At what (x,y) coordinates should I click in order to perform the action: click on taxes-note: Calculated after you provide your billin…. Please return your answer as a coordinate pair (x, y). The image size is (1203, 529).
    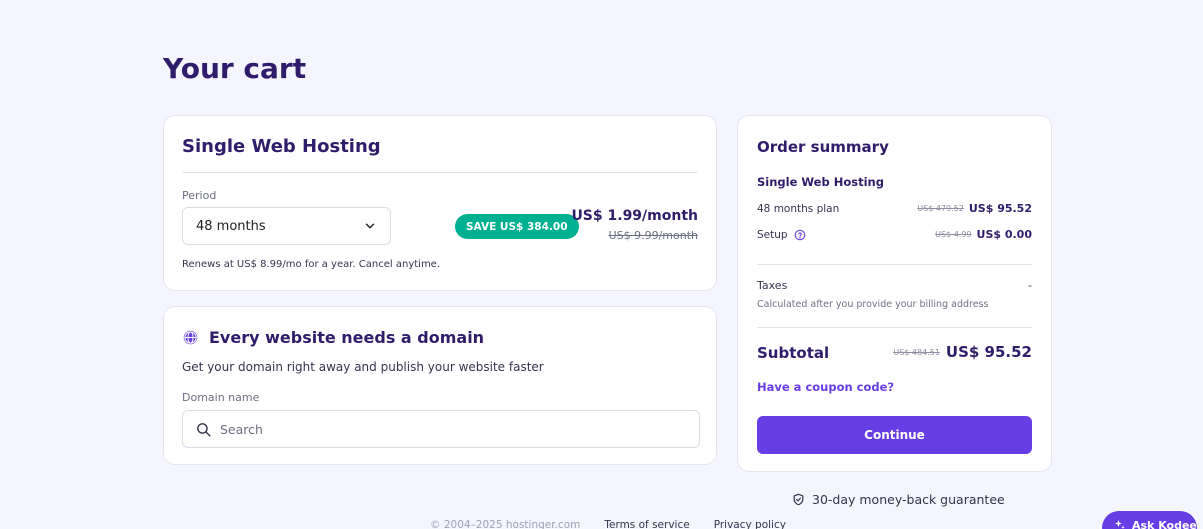
    Looking at the image, I should click on (873, 304).